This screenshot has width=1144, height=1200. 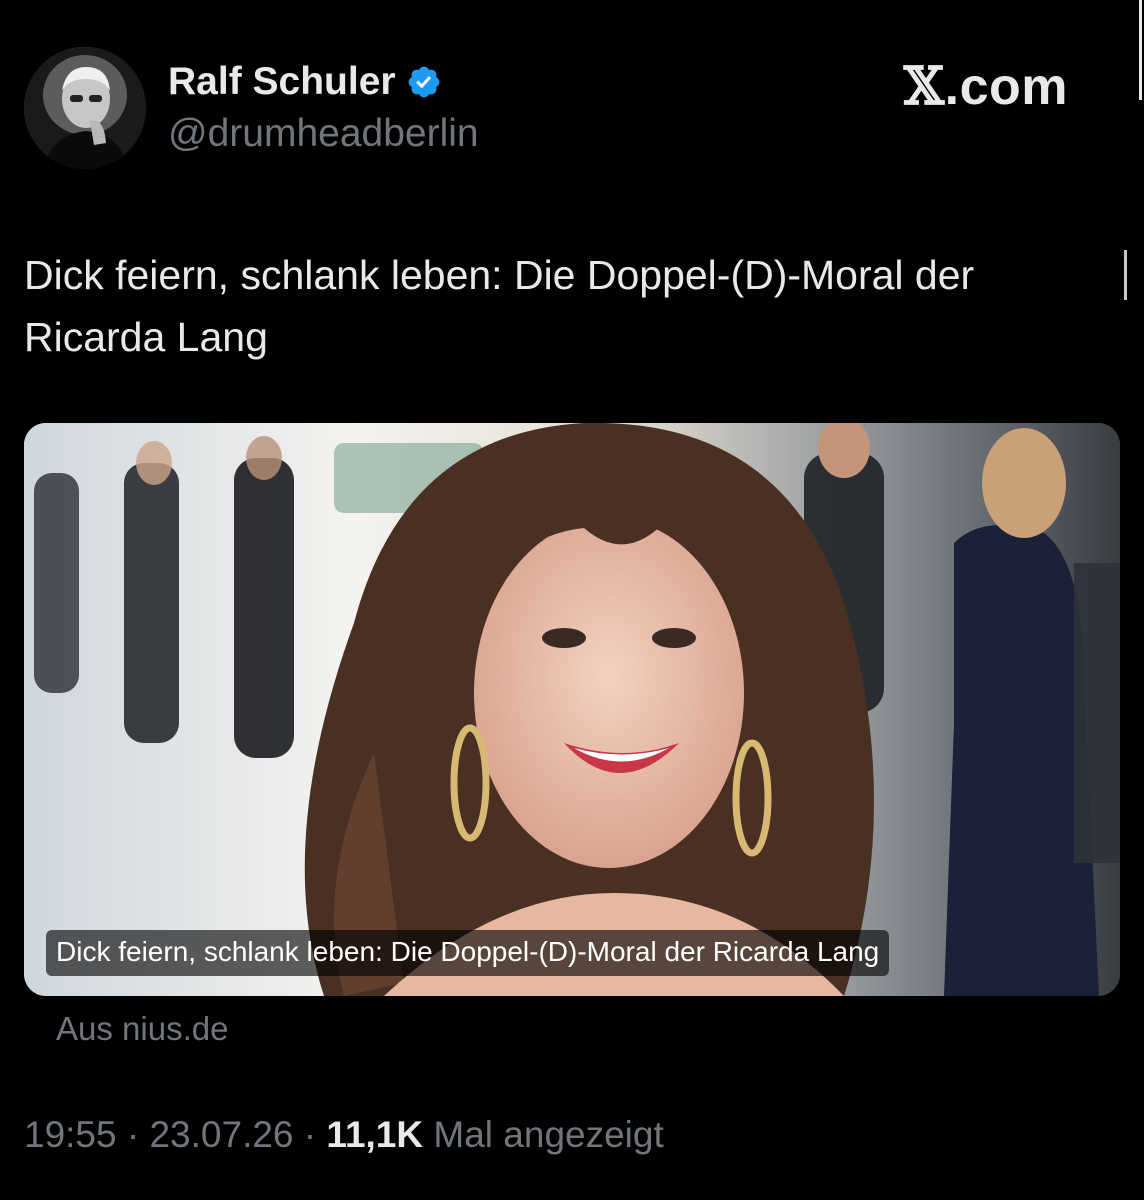 What do you see at coordinates (1006, 87) in the screenshot?
I see `brand-suffix: .com` at bounding box center [1006, 87].